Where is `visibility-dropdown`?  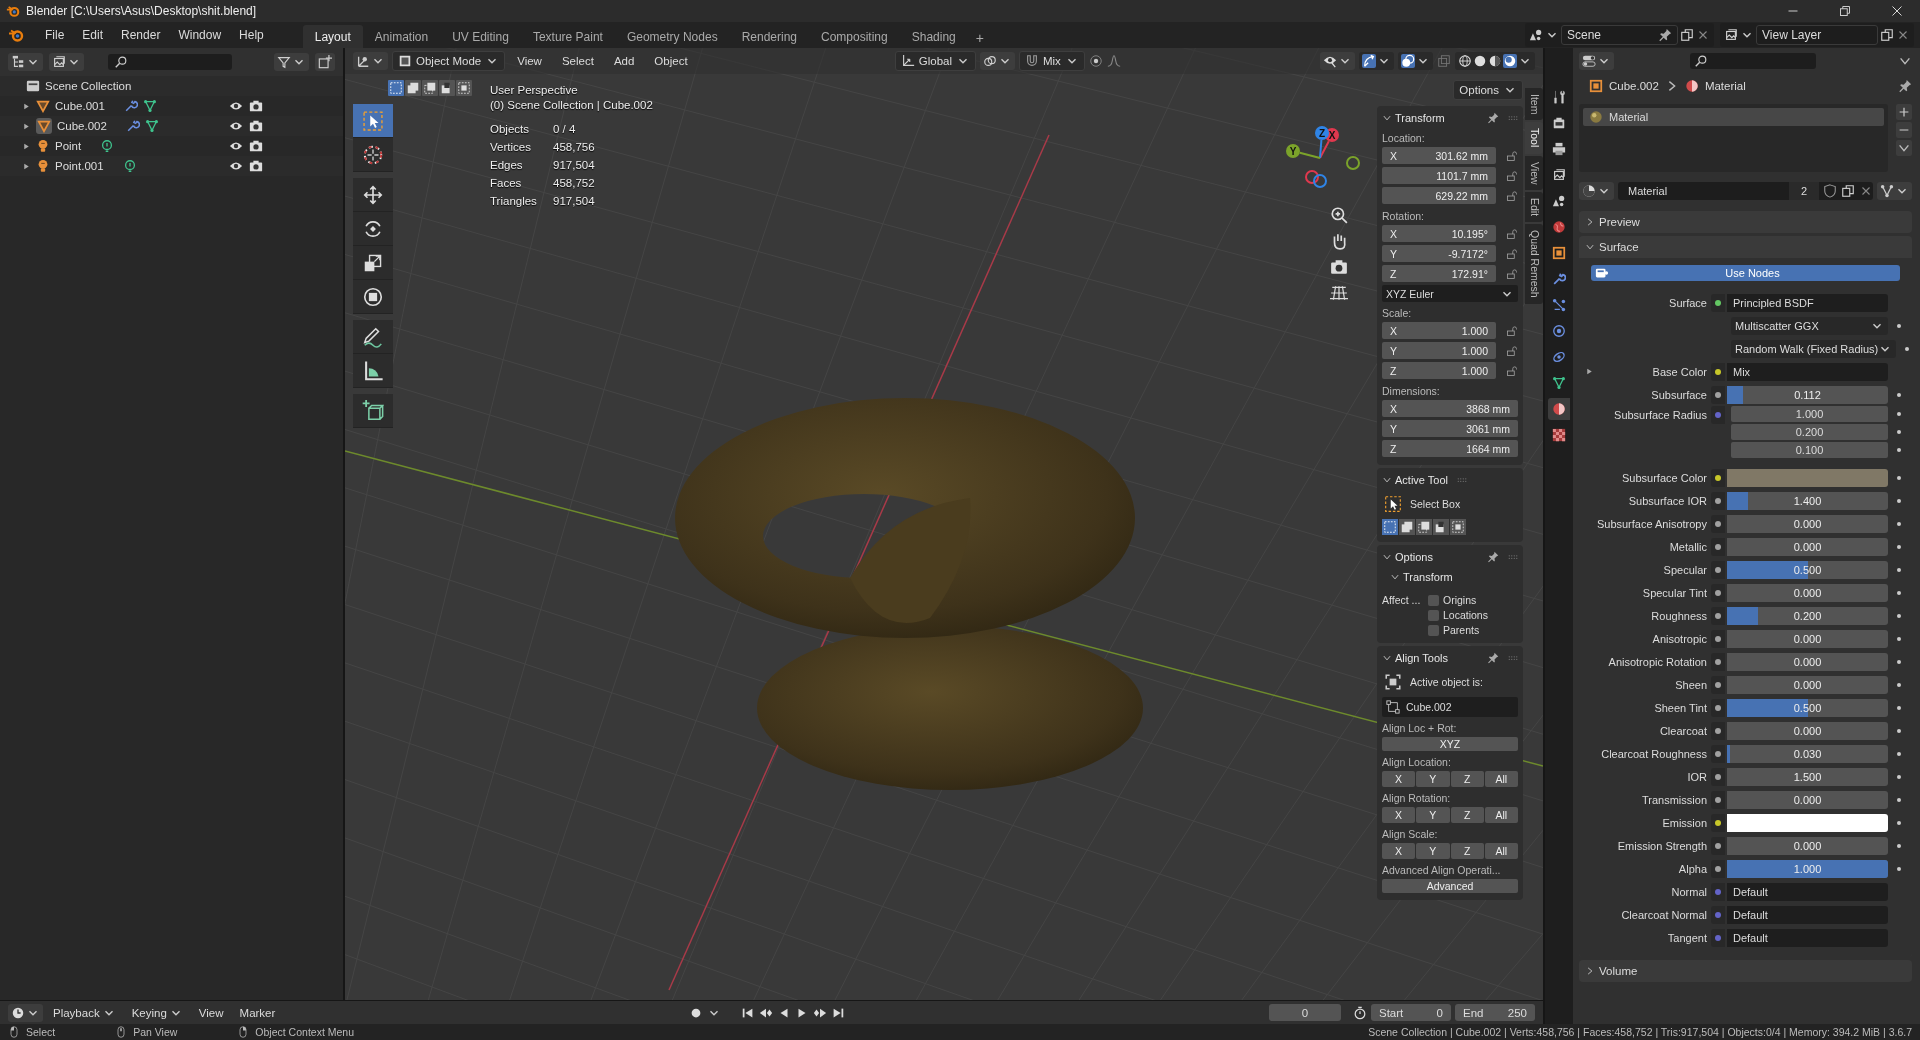
visibility-dropdown is located at coordinates (1337, 61).